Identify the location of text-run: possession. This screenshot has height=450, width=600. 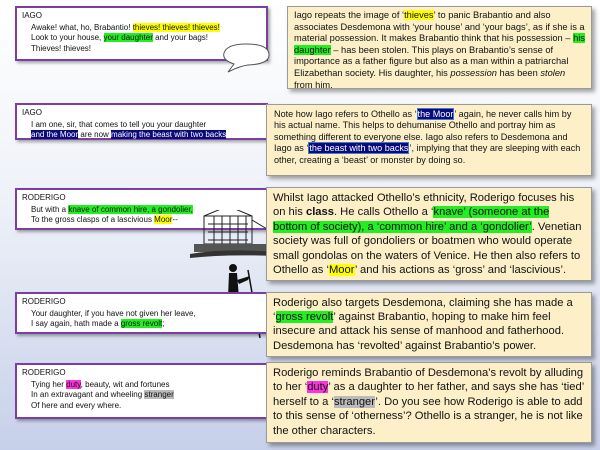
(473, 72).